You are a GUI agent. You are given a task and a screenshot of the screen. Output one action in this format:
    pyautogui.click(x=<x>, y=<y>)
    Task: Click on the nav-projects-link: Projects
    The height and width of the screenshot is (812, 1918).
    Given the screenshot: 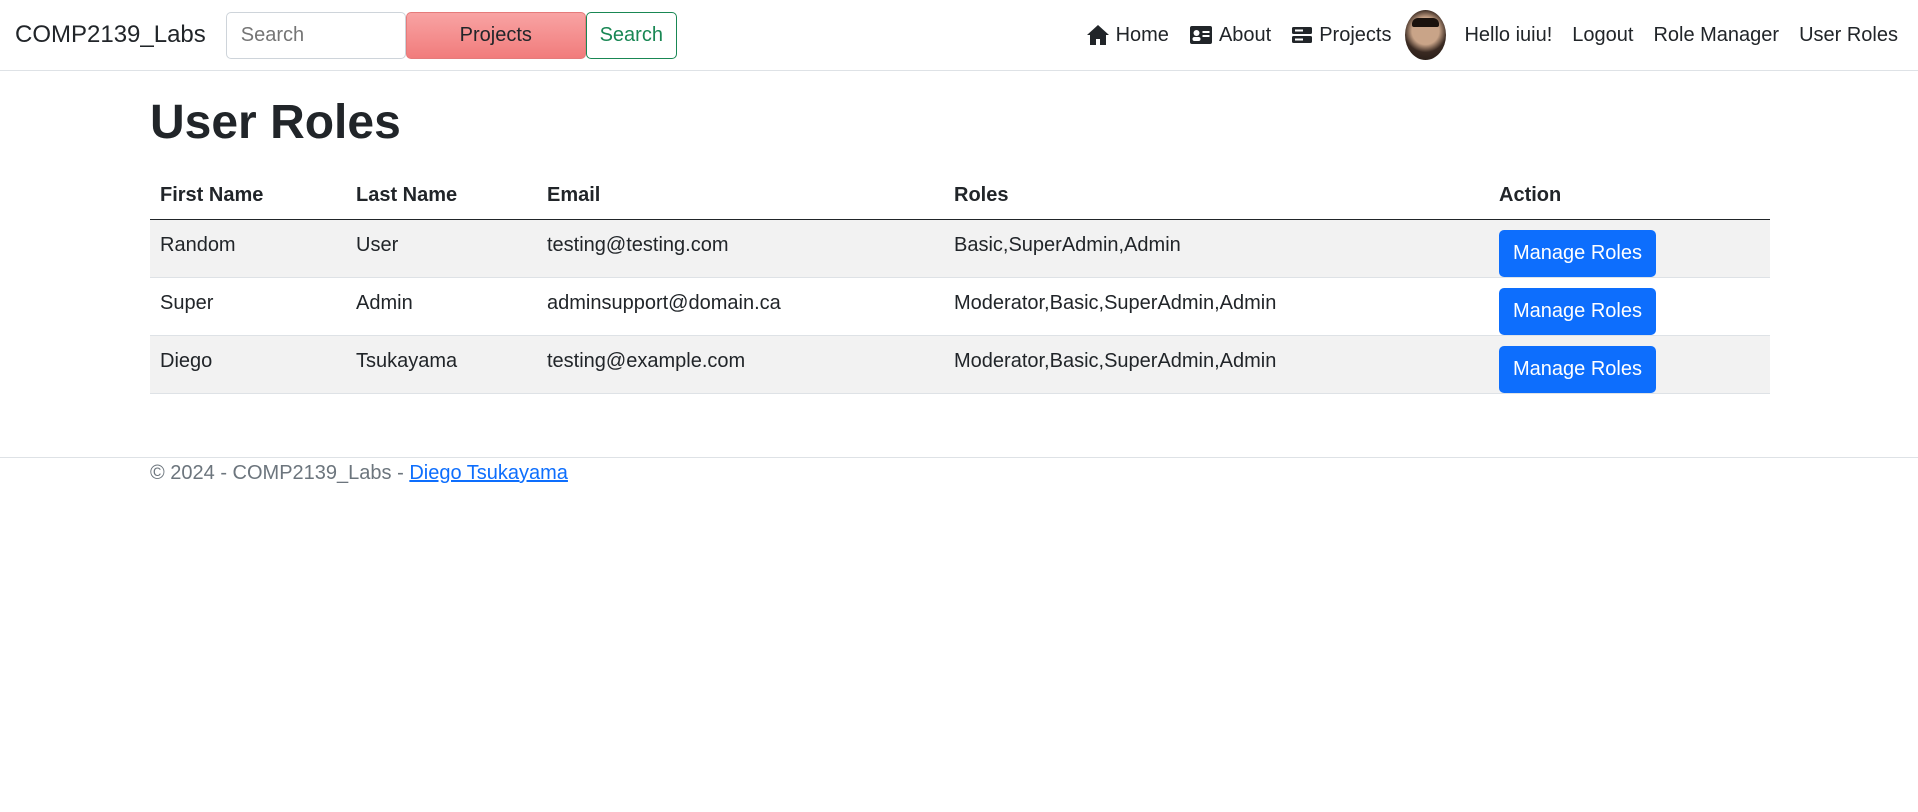 What is the action you would take?
    pyautogui.click(x=1341, y=35)
    